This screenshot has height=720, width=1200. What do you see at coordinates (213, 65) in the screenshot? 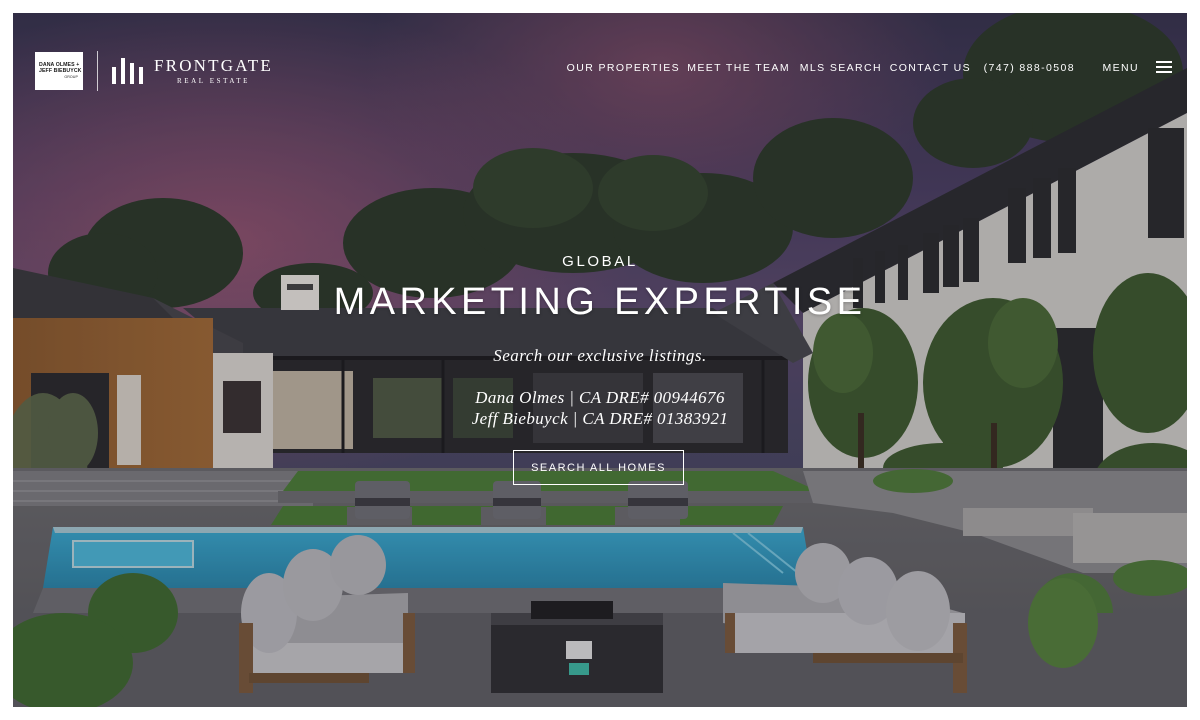
I see `brand-name: FRONTGATE` at bounding box center [213, 65].